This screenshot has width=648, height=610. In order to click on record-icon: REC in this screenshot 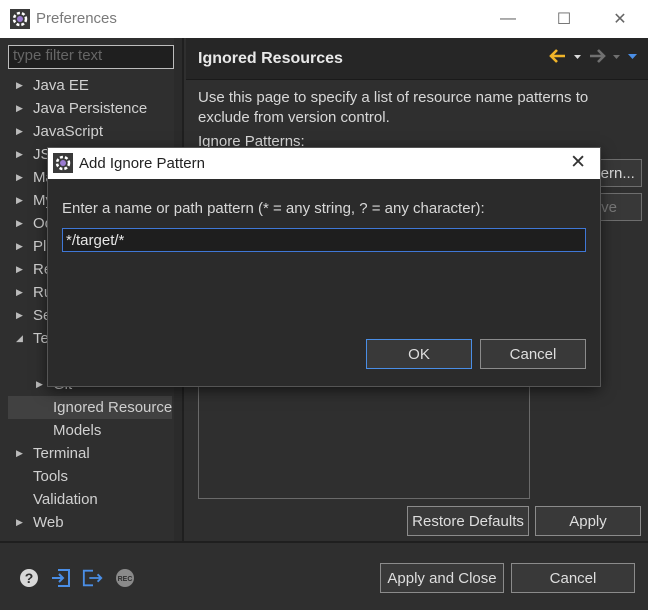, I will do `click(125, 578)`.